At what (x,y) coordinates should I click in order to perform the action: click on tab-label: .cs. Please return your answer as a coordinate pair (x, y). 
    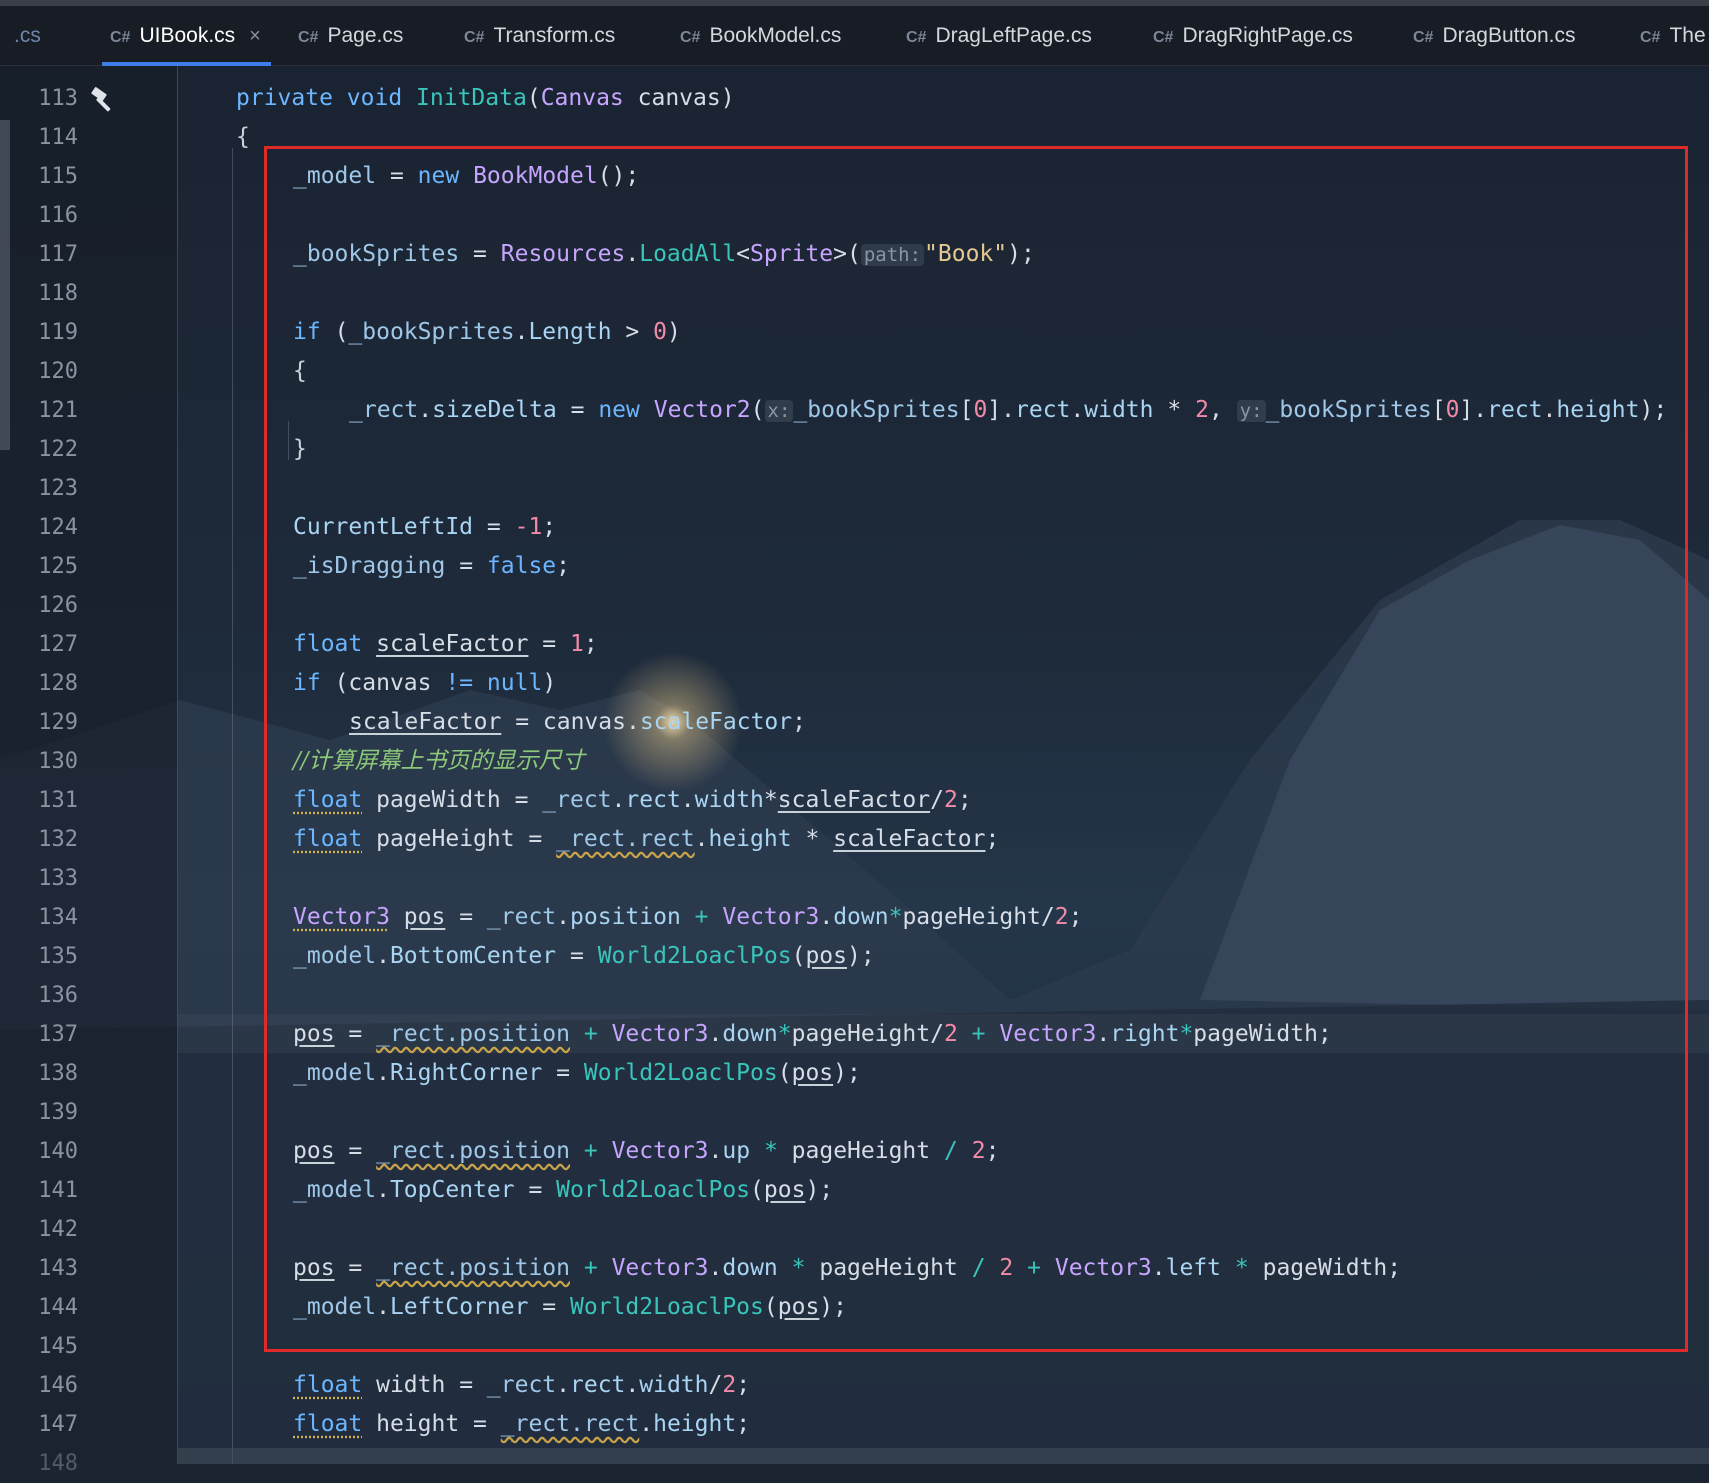
    Looking at the image, I should click on (27, 35).